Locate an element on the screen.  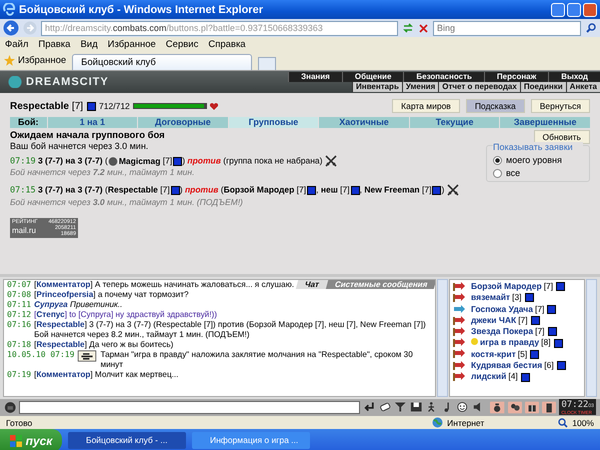
menu-item: Файл is located at coordinates (16, 44).